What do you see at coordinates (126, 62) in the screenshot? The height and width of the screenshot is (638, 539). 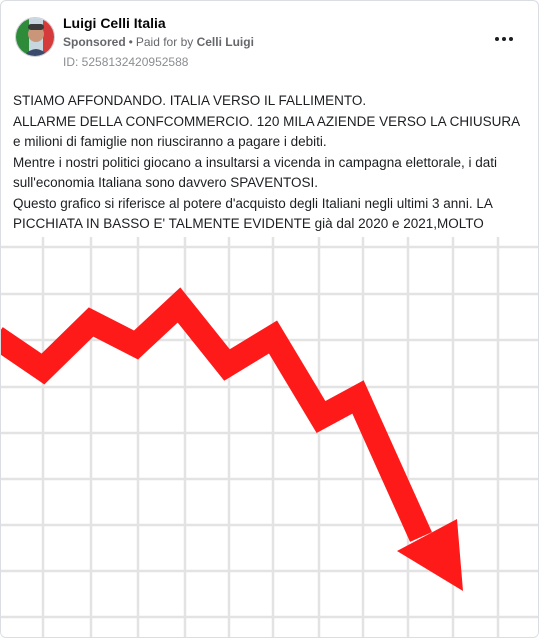 I see `ad-id: ID: 5258132420952588` at bounding box center [126, 62].